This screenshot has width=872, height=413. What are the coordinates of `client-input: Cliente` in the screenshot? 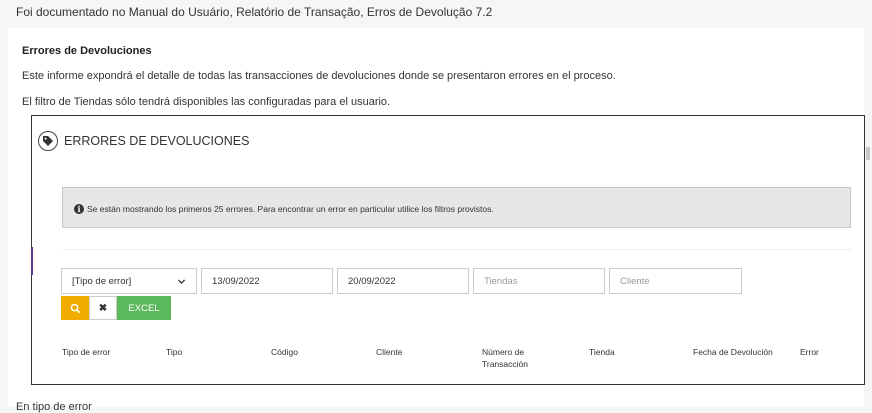 It's located at (675, 281).